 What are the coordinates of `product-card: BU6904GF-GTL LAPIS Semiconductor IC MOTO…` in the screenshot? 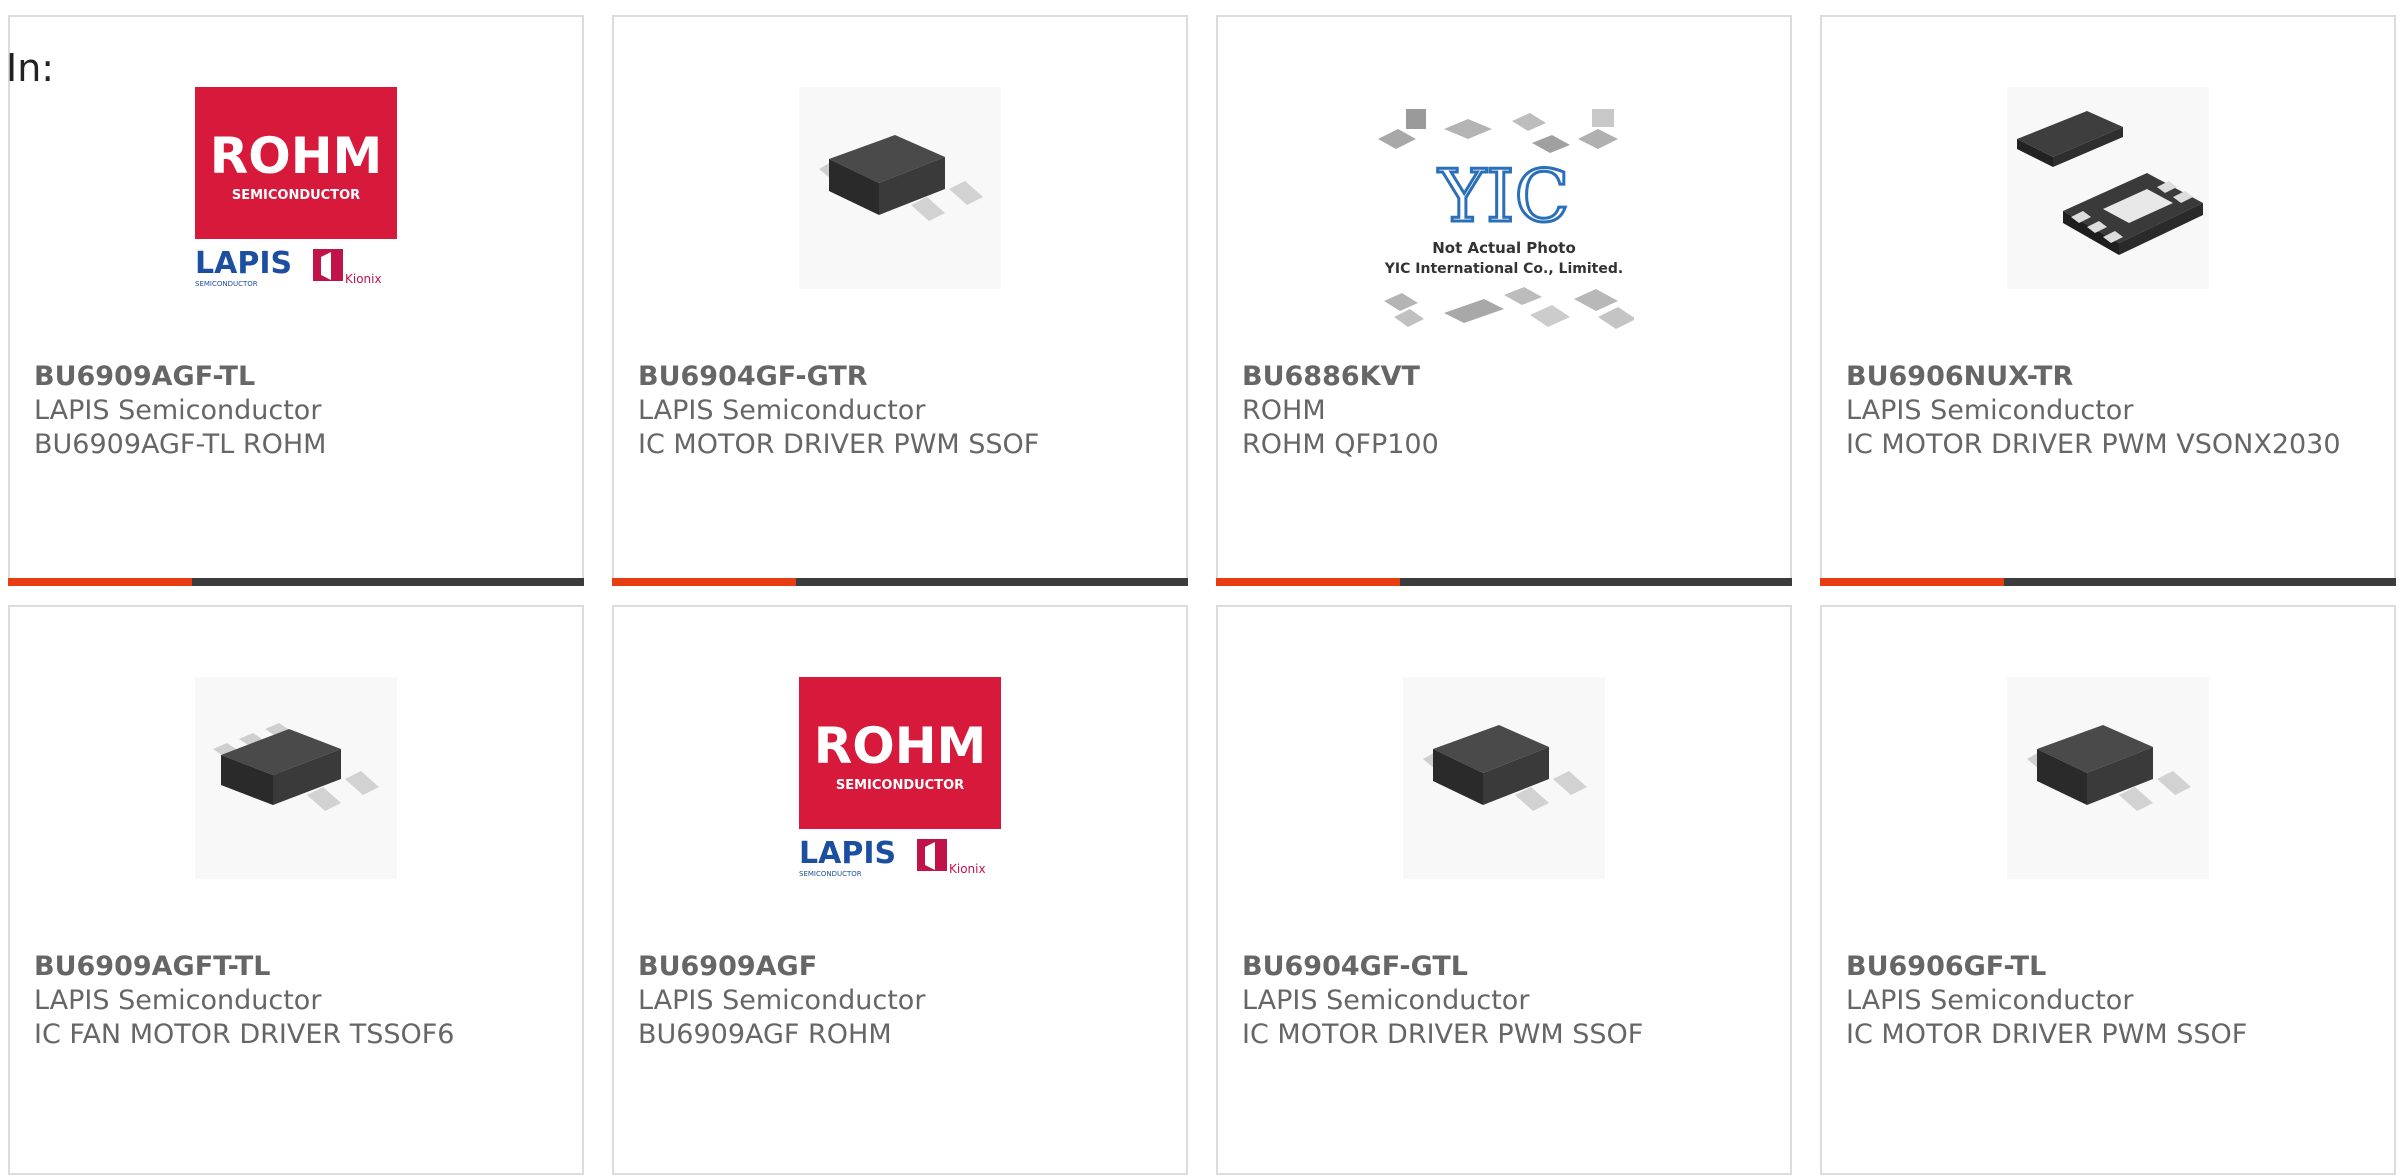 It's located at (1504, 890).